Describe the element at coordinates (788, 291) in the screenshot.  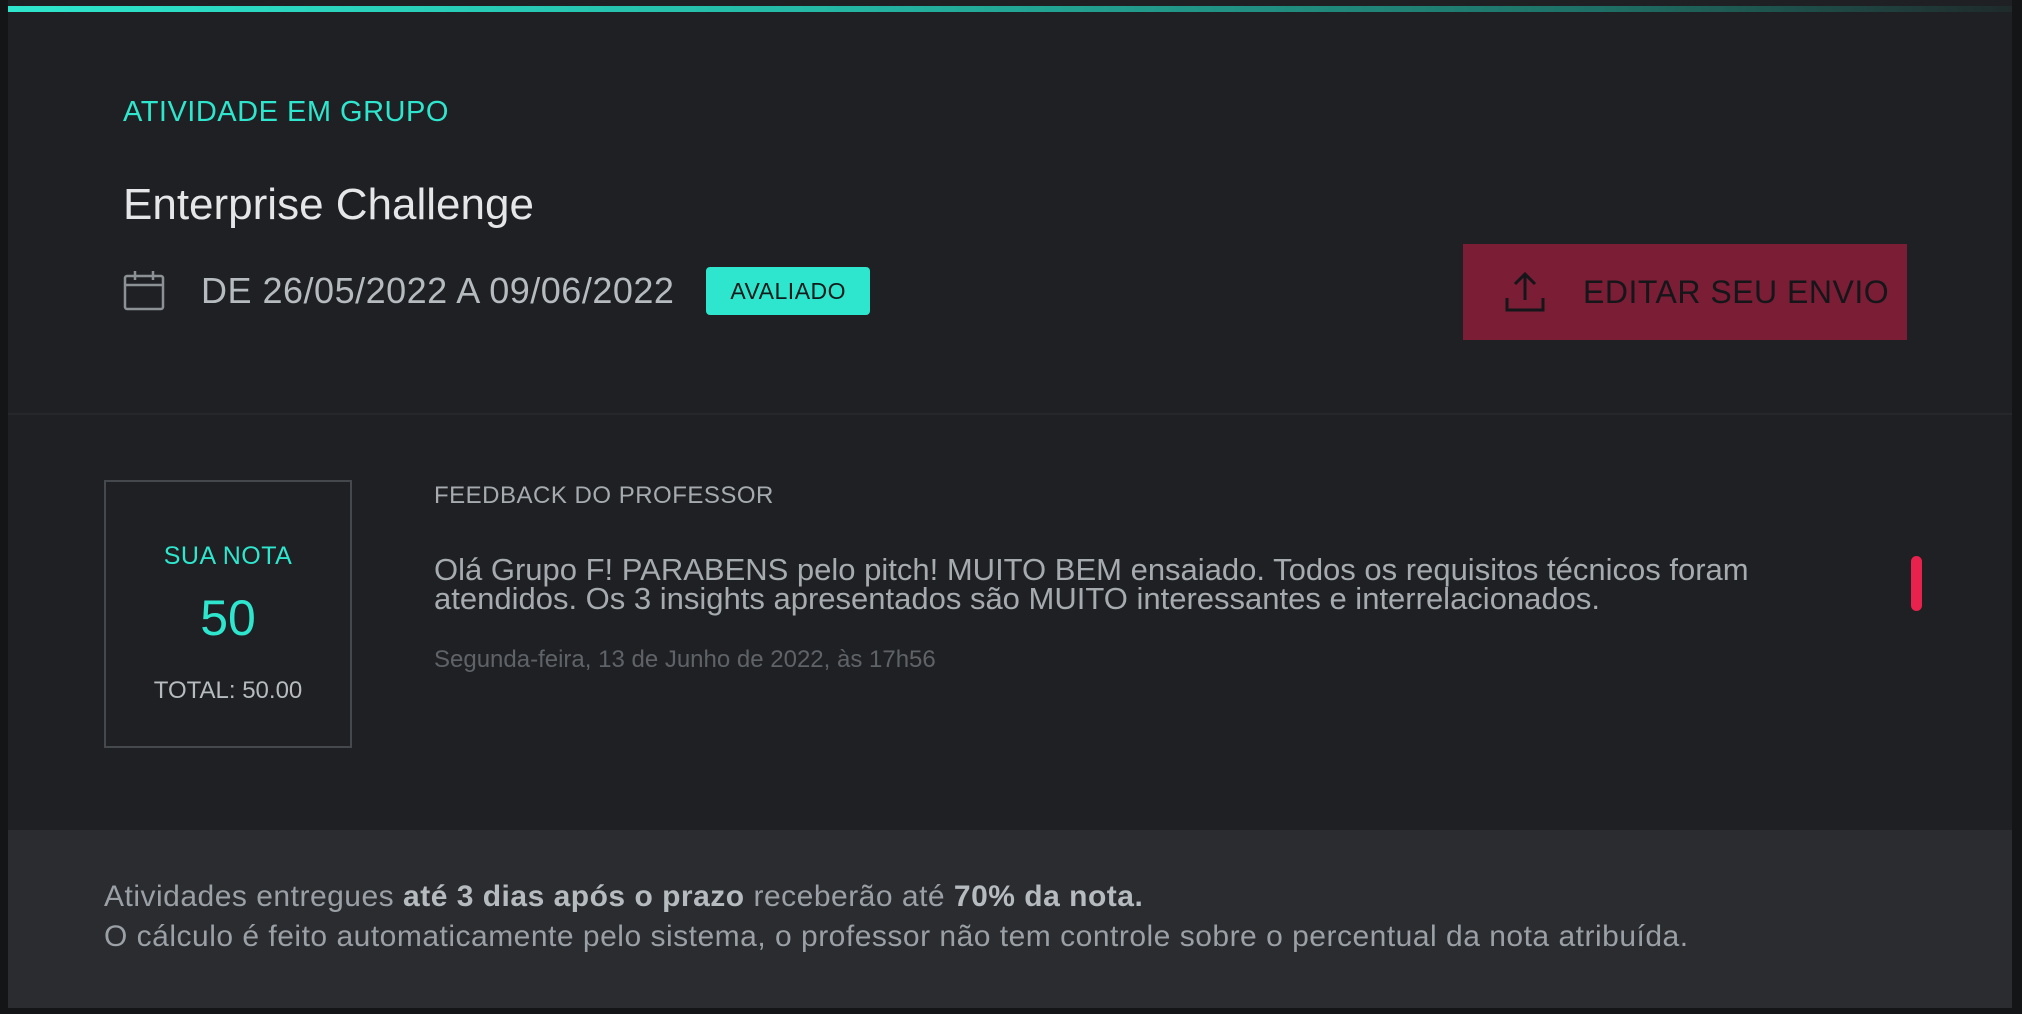
I see `status-badge: AVALIADO` at that location.